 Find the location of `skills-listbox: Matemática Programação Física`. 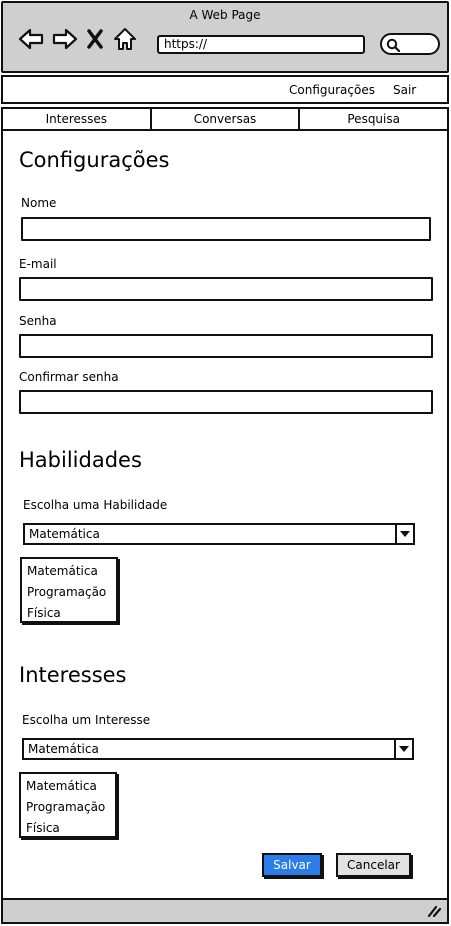

skills-listbox: Matemática Programação Física is located at coordinates (69, 590).